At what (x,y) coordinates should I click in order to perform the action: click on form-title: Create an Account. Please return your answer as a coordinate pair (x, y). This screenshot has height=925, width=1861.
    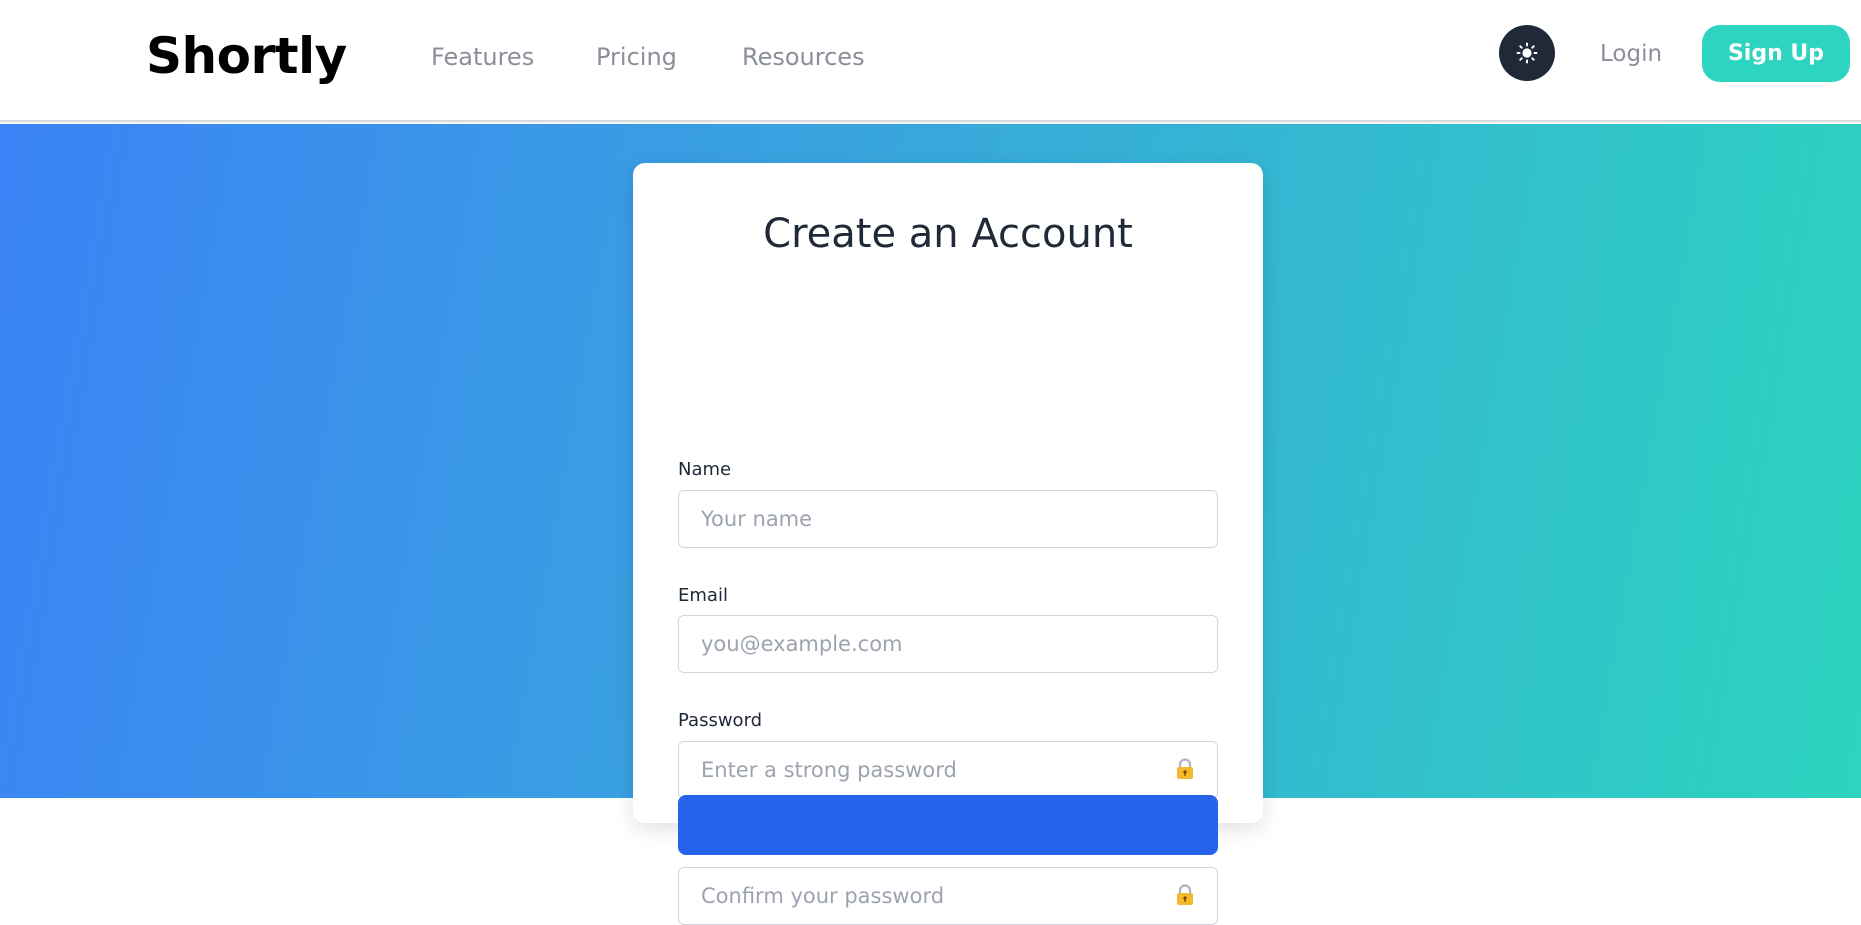
    Looking at the image, I should click on (948, 234).